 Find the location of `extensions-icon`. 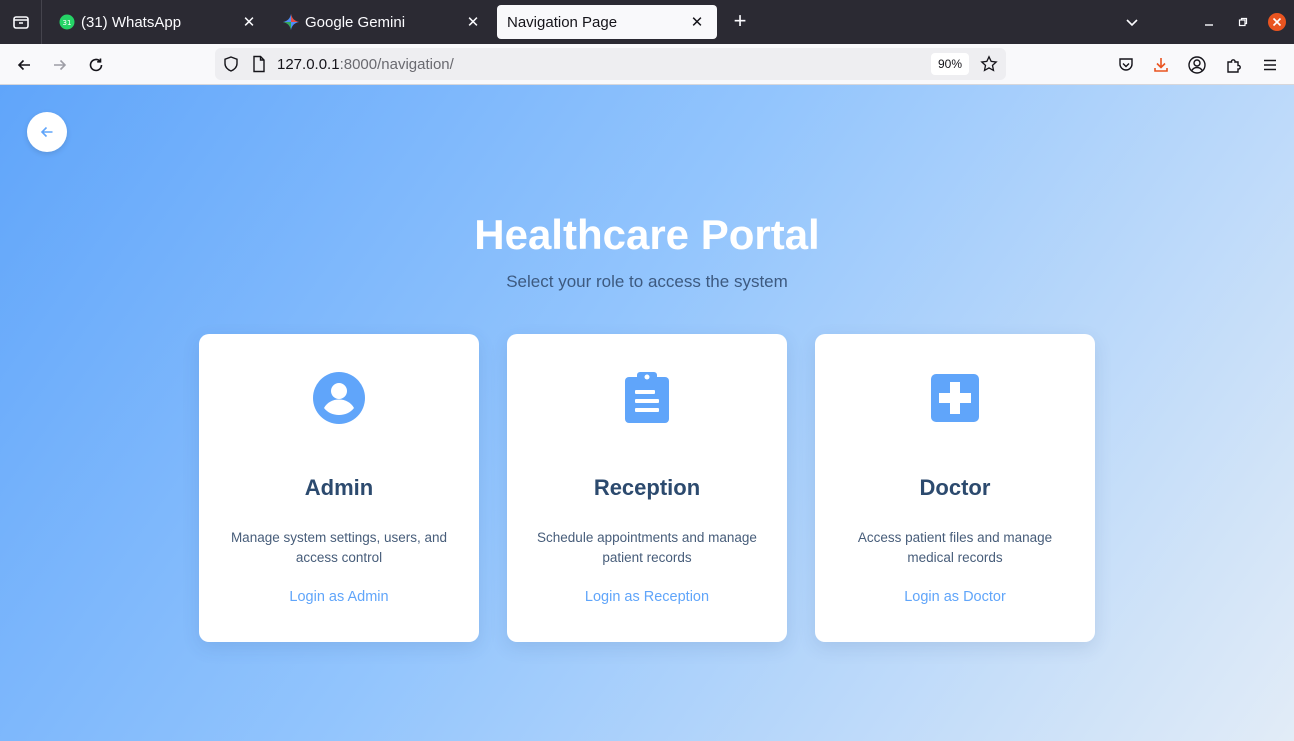

extensions-icon is located at coordinates (1234, 65).